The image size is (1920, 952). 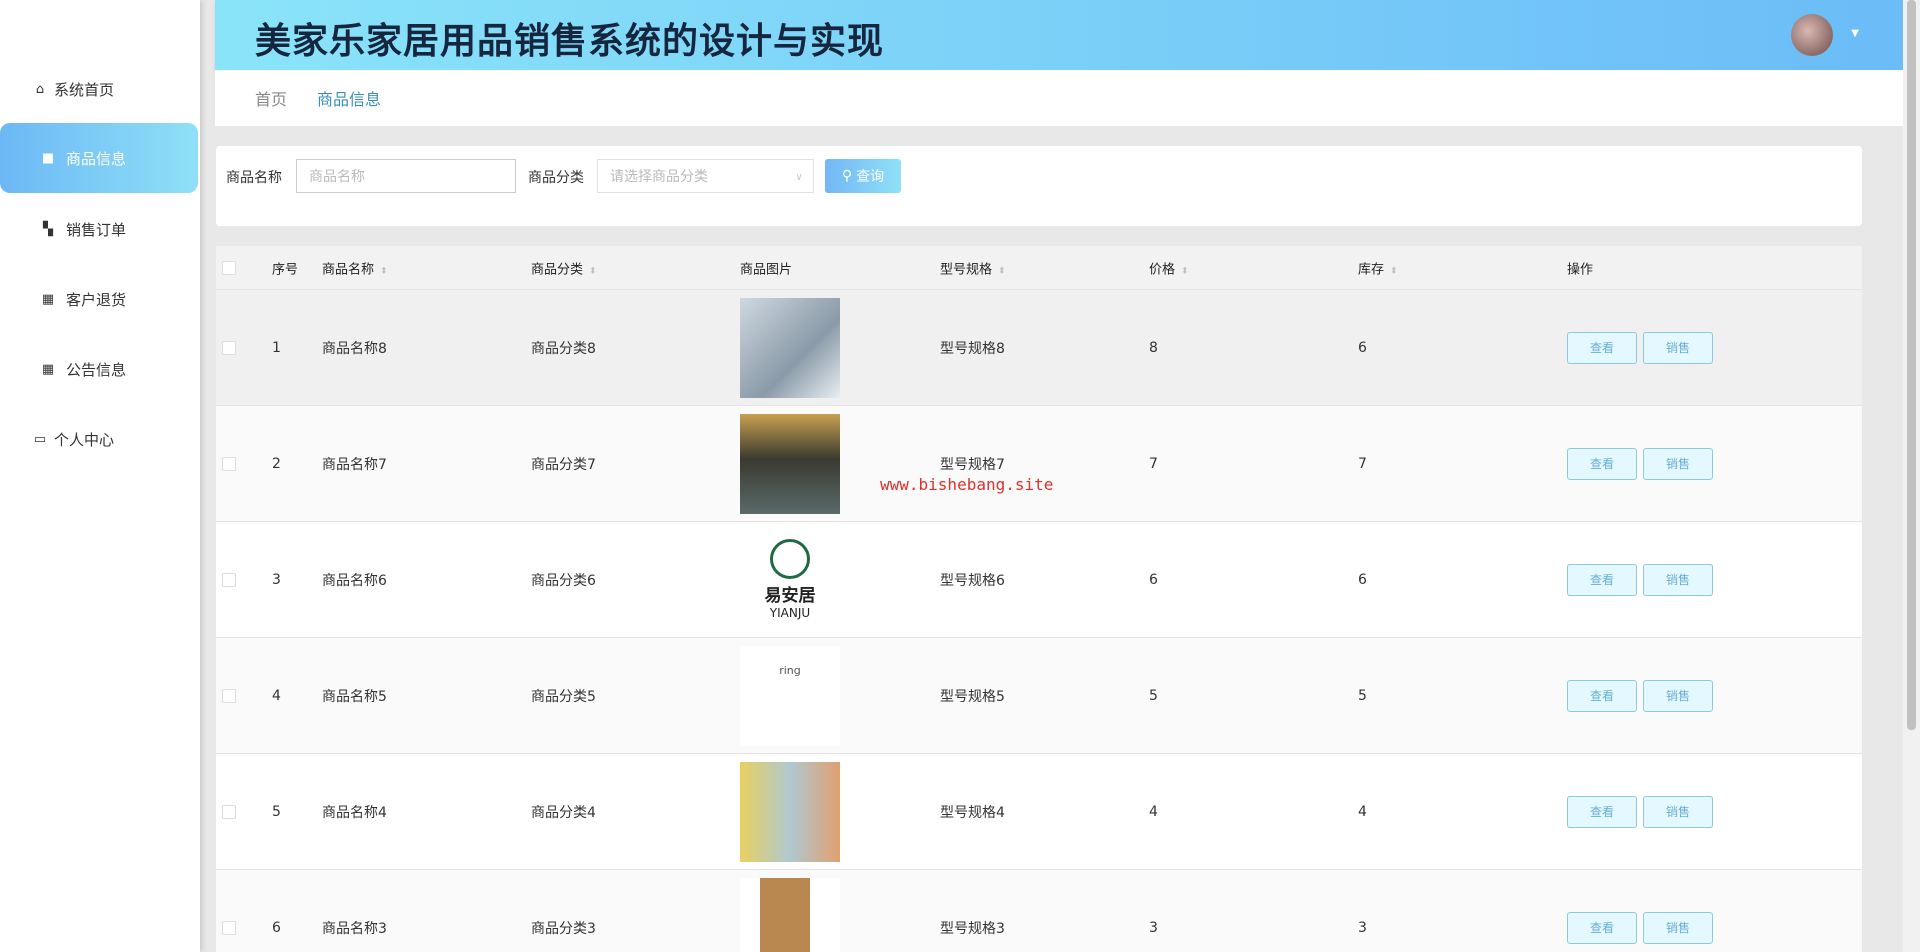 What do you see at coordinates (355, 267) in the screenshot?
I see `col-name: 商品名称 ⬍` at bounding box center [355, 267].